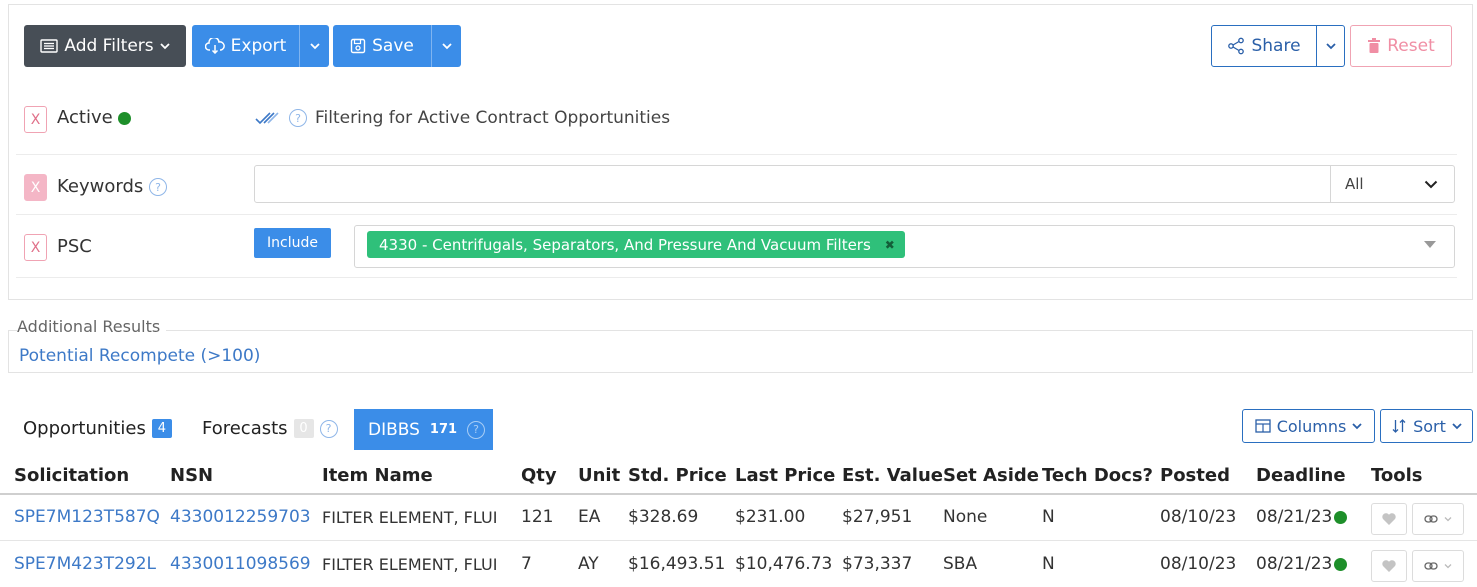 This screenshot has width=1477, height=587. Describe the element at coordinates (393, 46) in the screenshot. I see `save-label: Save` at that location.